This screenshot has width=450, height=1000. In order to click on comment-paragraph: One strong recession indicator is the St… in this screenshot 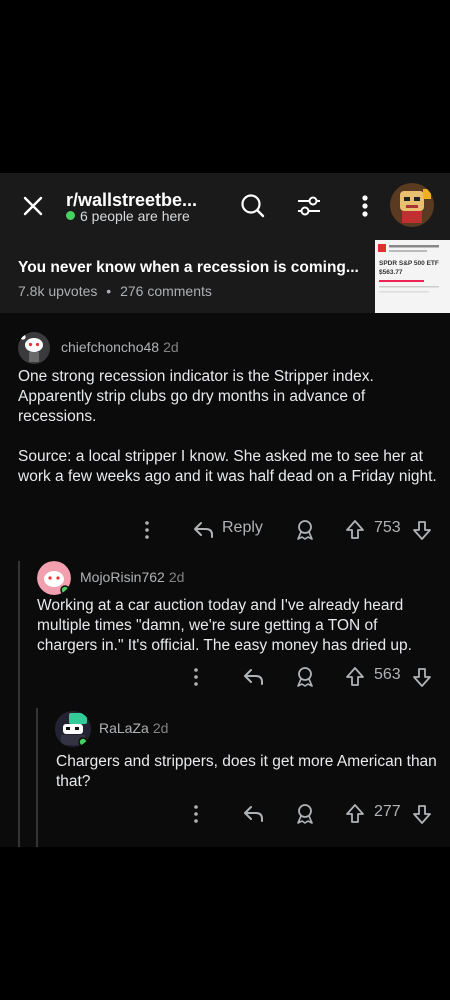, I will do `click(196, 396)`.